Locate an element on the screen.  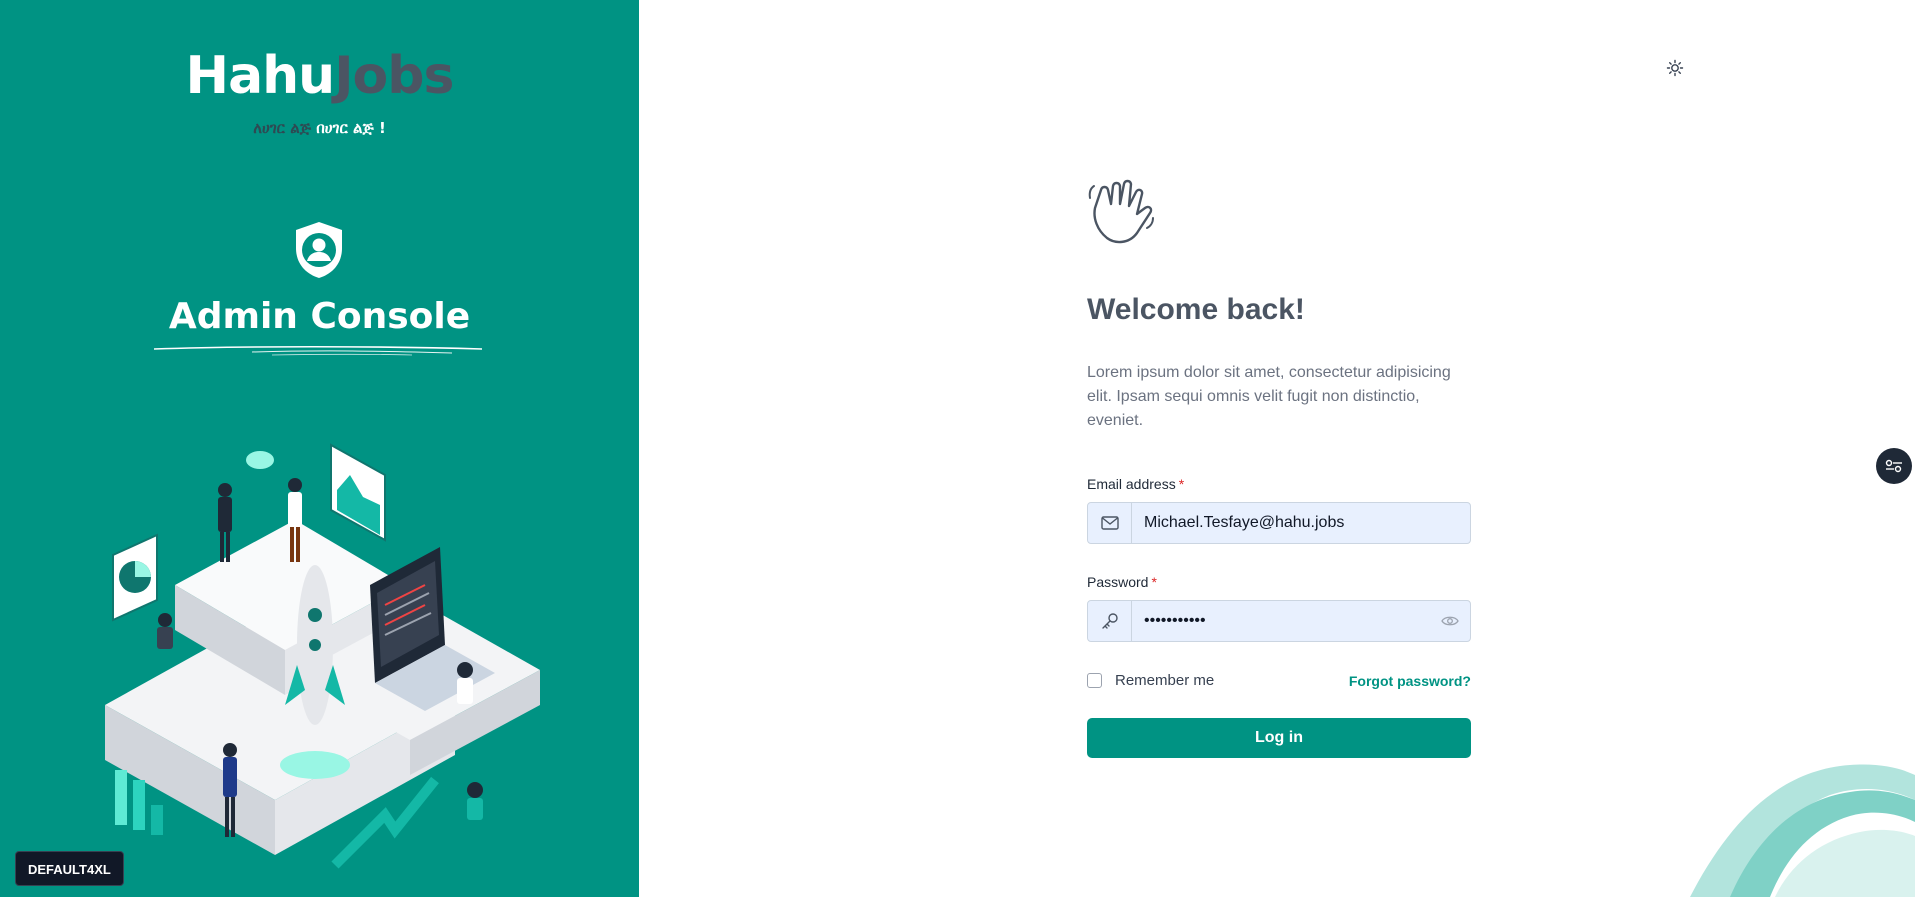
console-title: Admin Console is located at coordinates (319, 316).